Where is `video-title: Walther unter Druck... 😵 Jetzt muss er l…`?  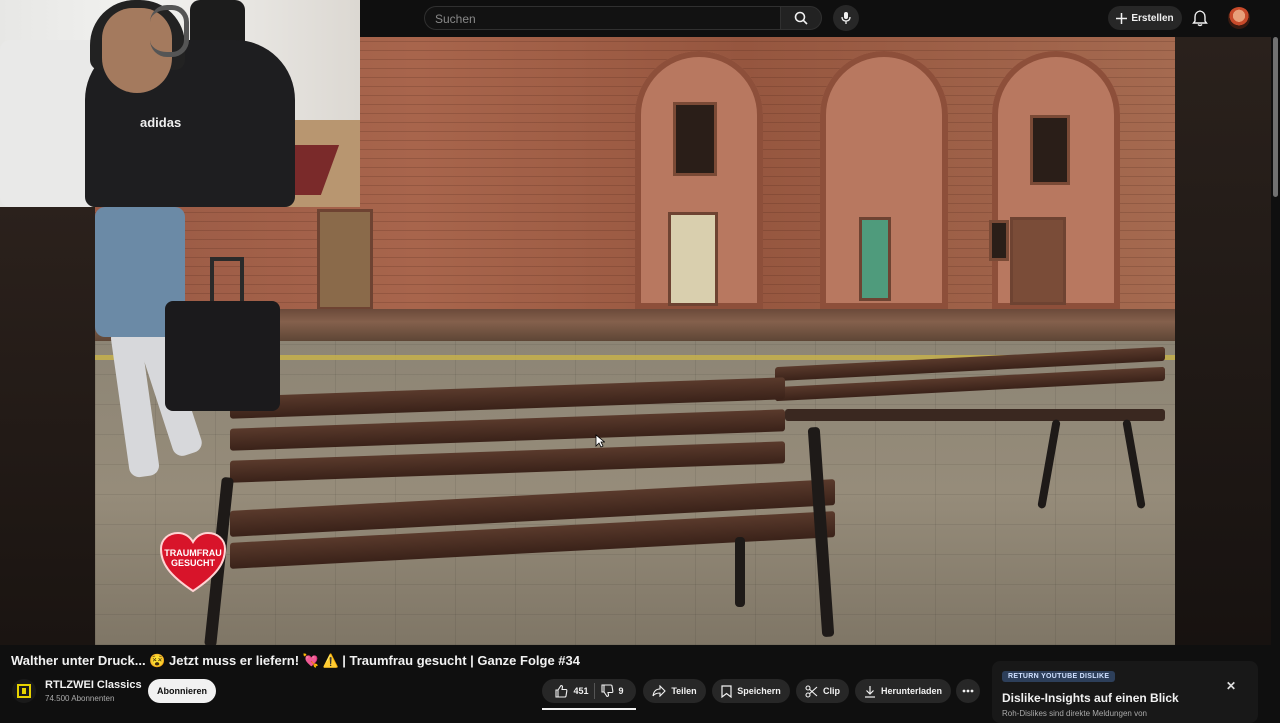 video-title: Walther unter Druck... 😵 Jetzt muss er l… is located at coordinates (295, 660).